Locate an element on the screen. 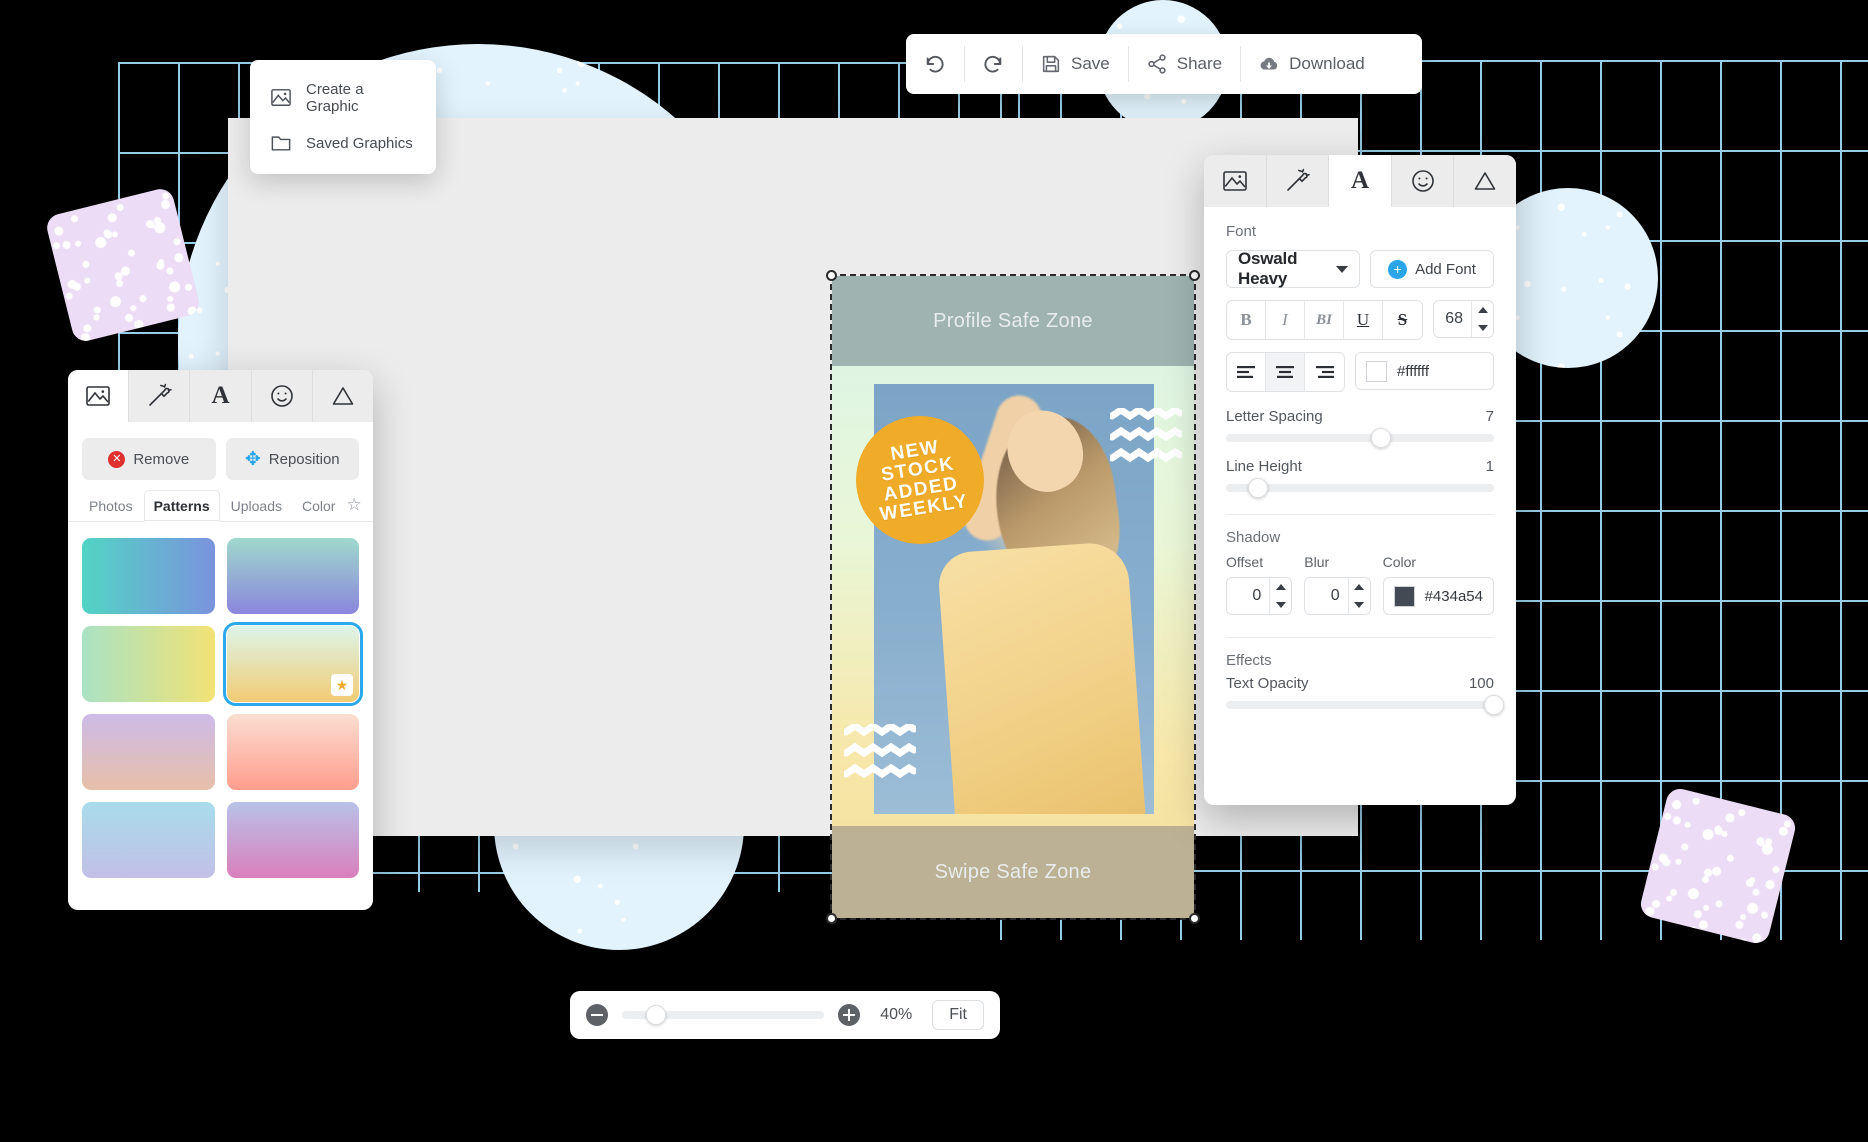 Image resolution: width=1868 pixels, height=1142 pixels. shadow-color-picker: #434a54 is located at coordinates (1438, 596).